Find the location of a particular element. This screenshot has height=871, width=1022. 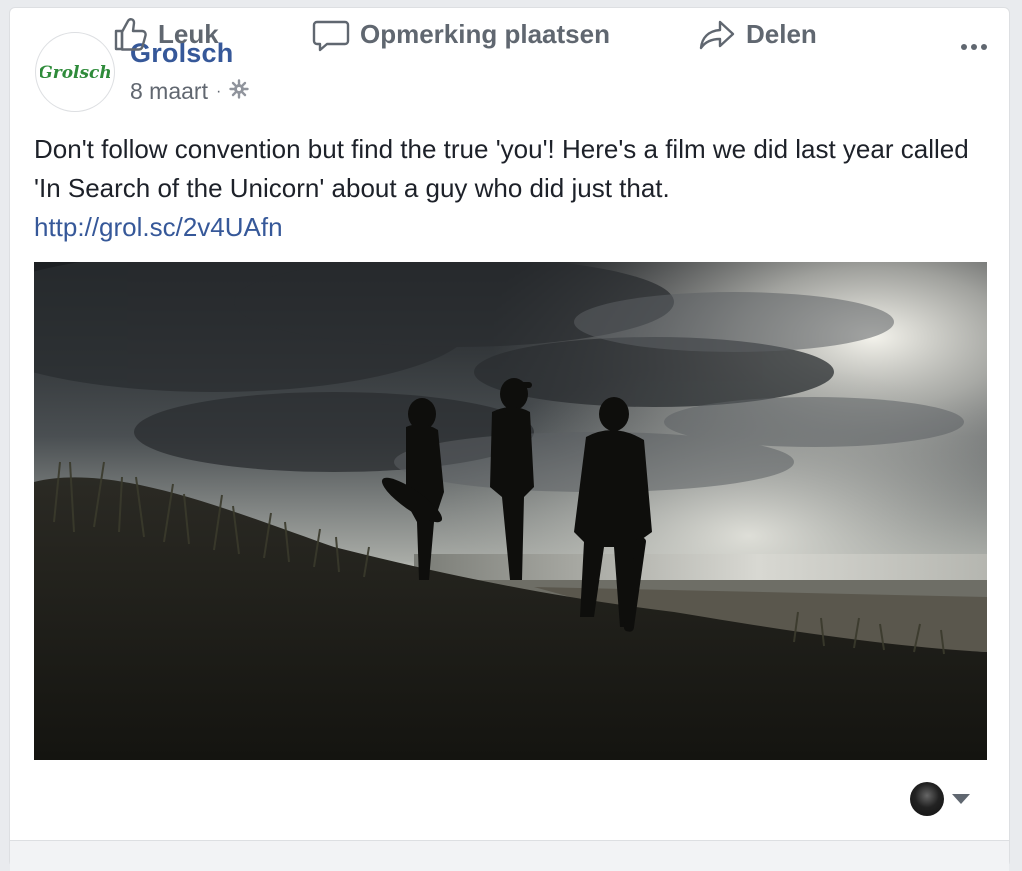

post-as-selector is located at coordinates (940, 799).